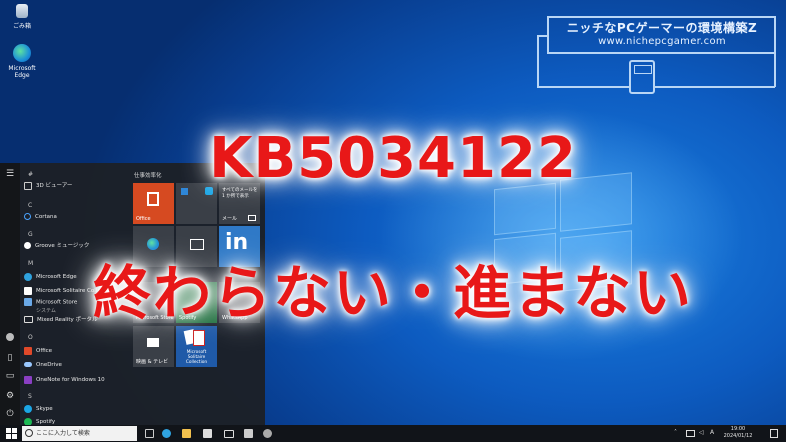  Describe the element at coordinates (30, 337) in the screenshot. I see `app-list-header: O` at that location.